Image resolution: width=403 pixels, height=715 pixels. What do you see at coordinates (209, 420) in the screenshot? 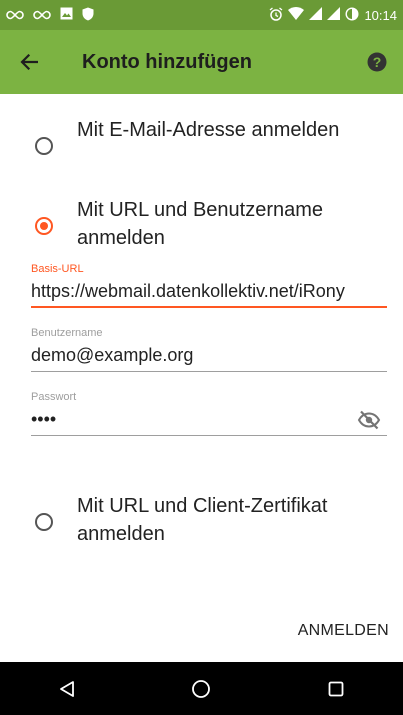
I see `password-input` at bounding box center [209, 420].